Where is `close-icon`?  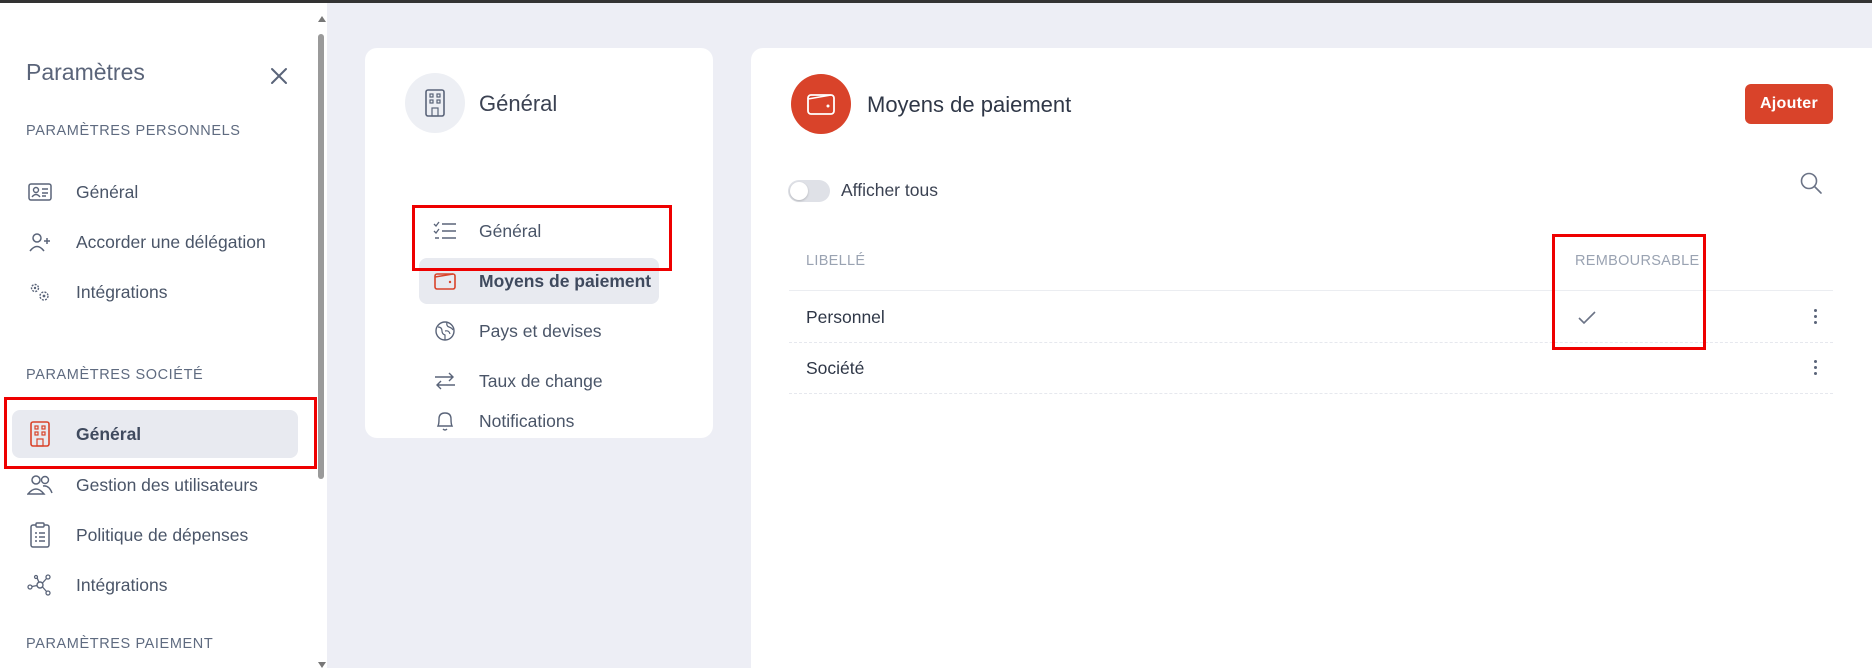
close-icon is located at coordinates (279, 76).